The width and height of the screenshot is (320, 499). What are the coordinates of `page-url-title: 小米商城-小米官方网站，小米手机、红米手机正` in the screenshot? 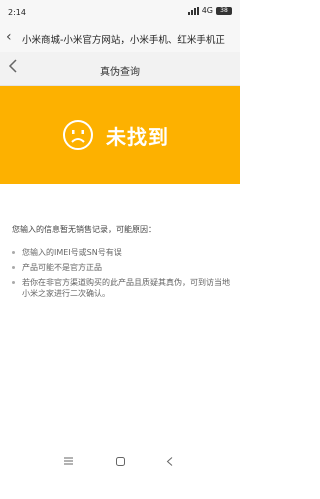 It's located at (128, 39).